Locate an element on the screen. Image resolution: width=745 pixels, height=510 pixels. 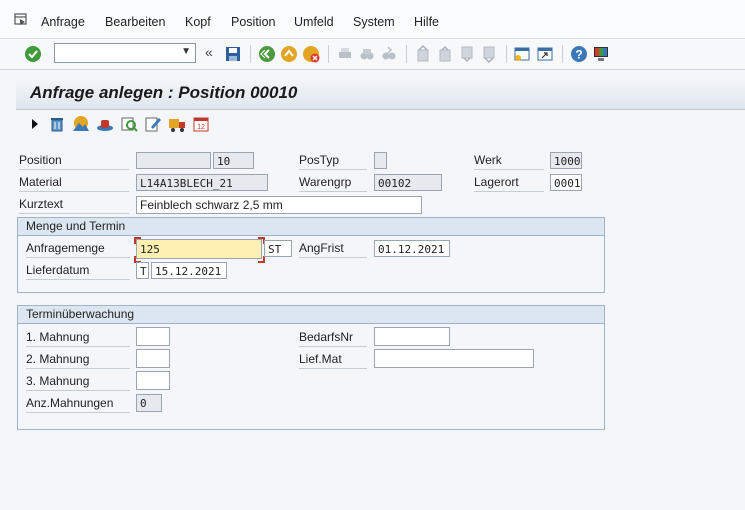
chevron-down-icon: ▼ is located at coordinates (186, 51).